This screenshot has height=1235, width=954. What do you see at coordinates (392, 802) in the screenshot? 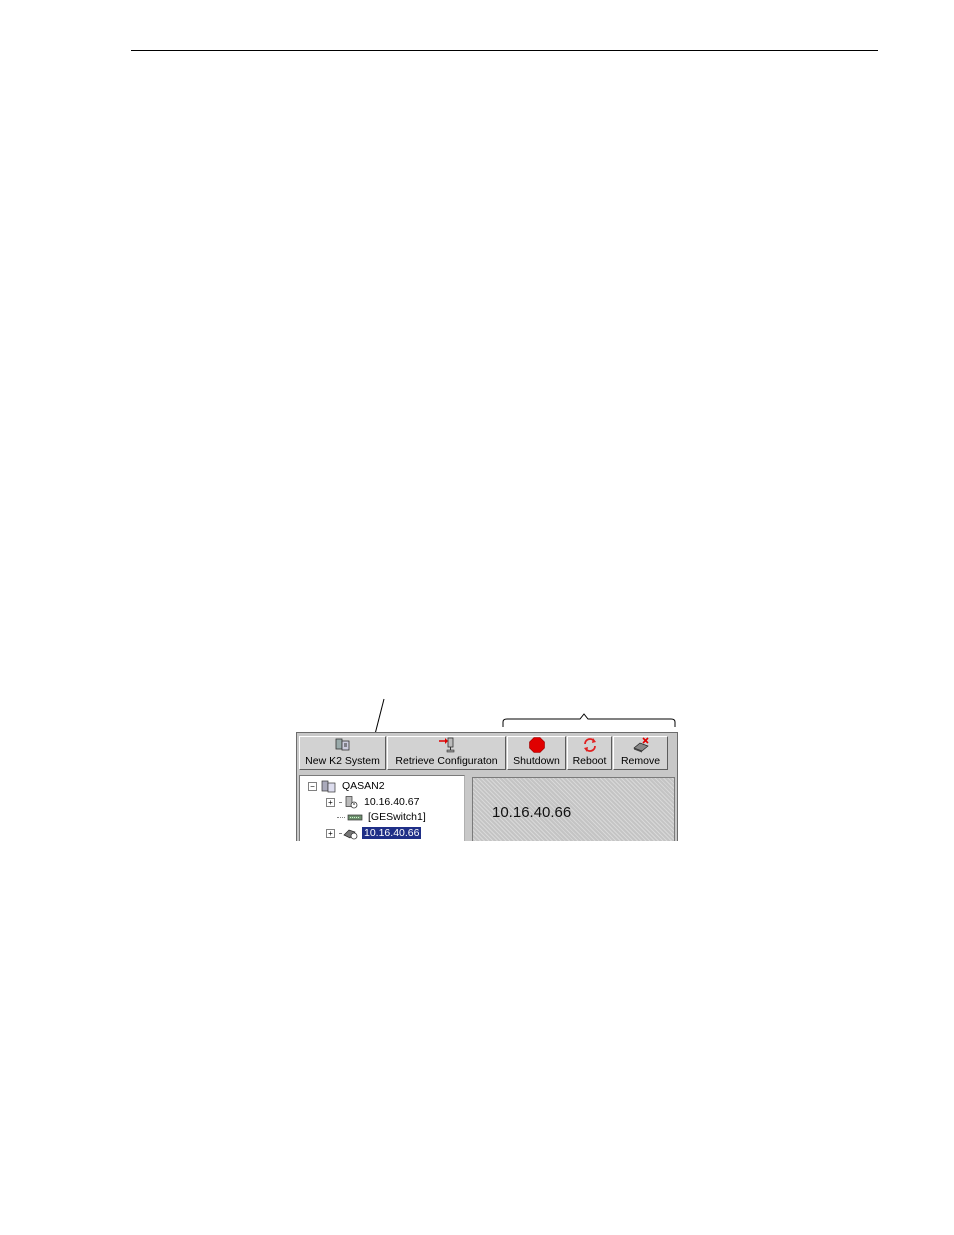
I see `tree-node-label: 10.16.40.67` at bounding box center [392, 802].